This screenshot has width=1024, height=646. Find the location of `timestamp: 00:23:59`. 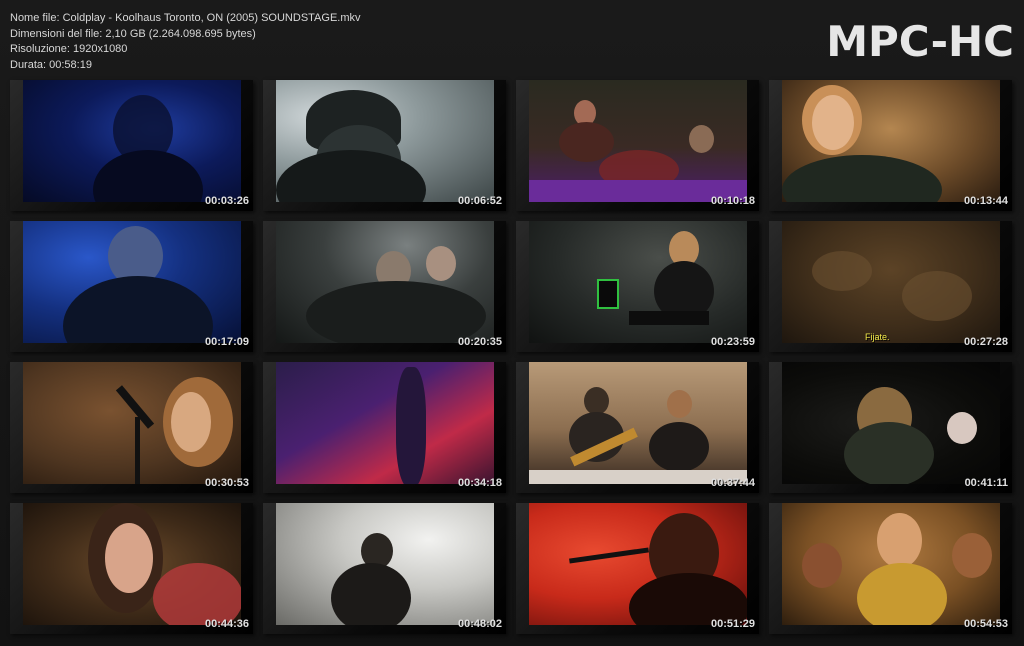

timestamp: 00:23:59 is located at coordinates (732, 342).